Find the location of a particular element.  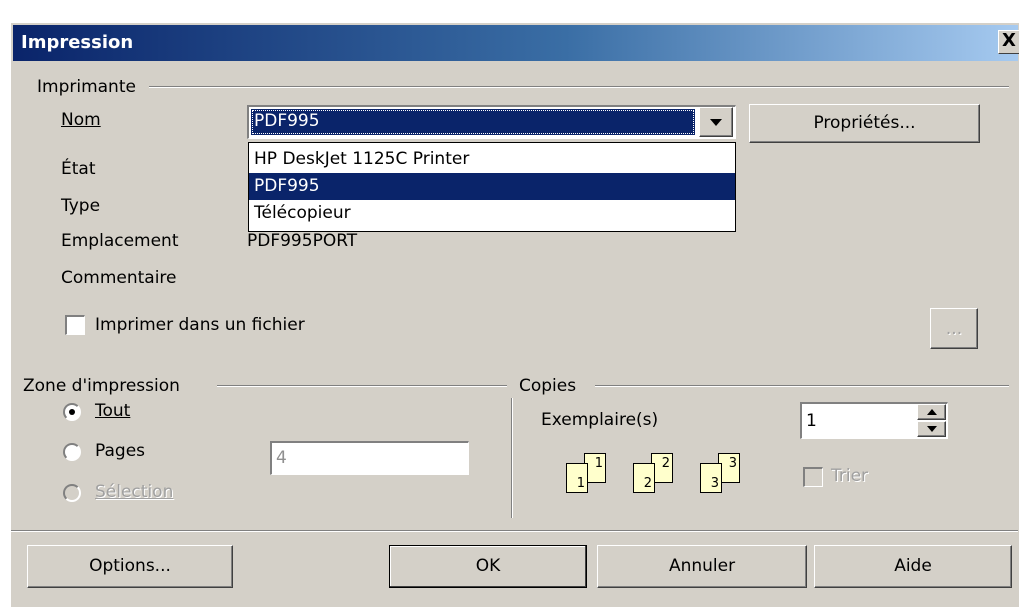

cancel-button: Annuler is located at coordinates (702, 566).